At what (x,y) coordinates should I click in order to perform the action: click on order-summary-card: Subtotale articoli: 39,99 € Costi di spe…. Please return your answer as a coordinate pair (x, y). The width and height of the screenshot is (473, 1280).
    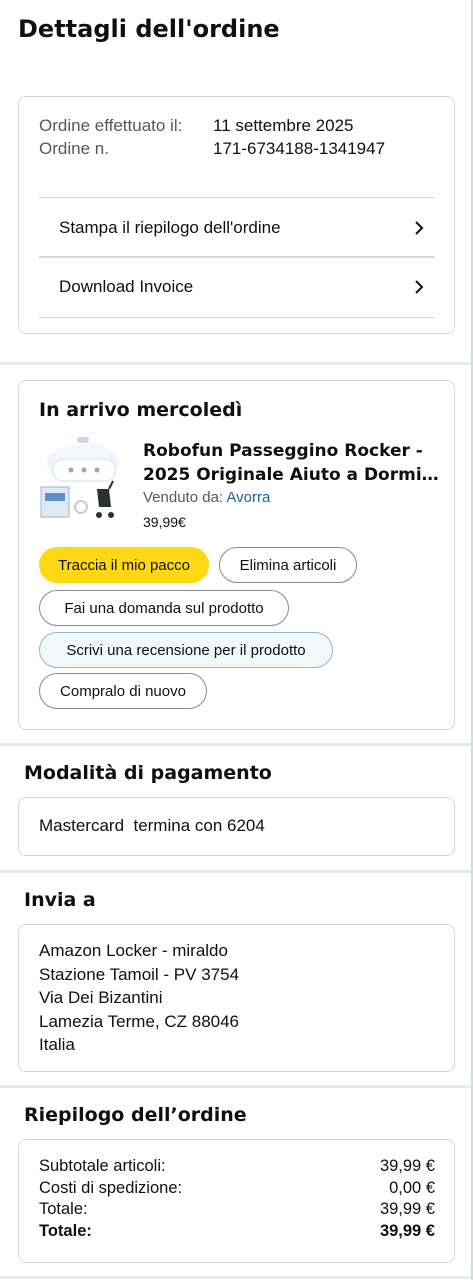
    Looking at the image, I should click on (236, 1201).